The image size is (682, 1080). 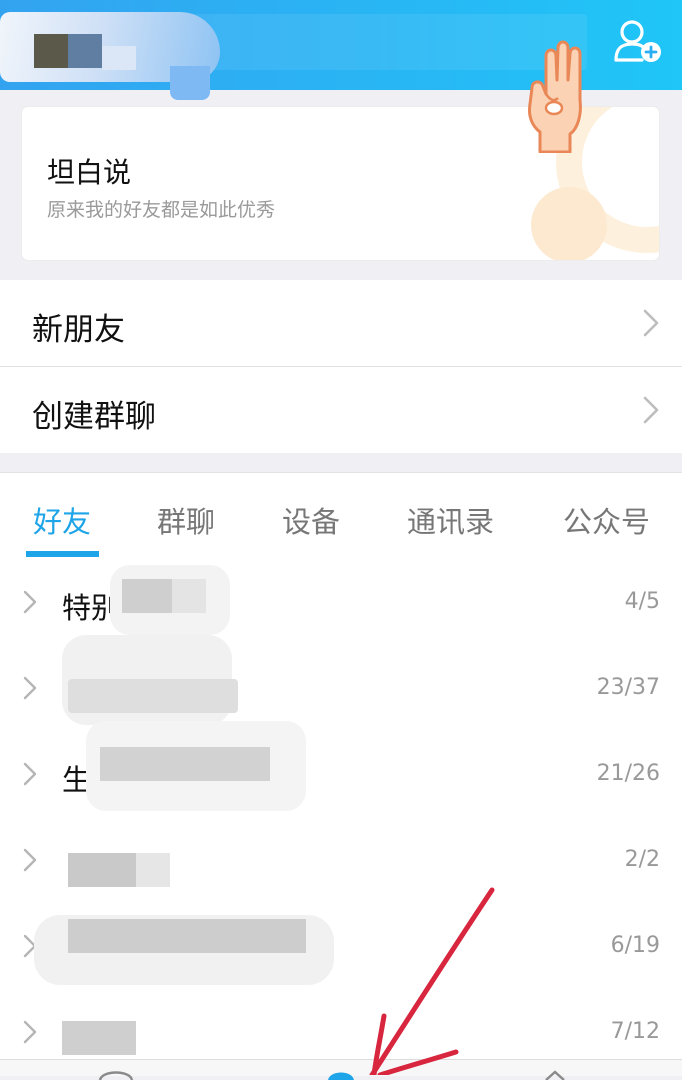 What do you see at coordinates (115, 50) in the screenshot?
I see `user-avatar` at bounding box center [115, 50].